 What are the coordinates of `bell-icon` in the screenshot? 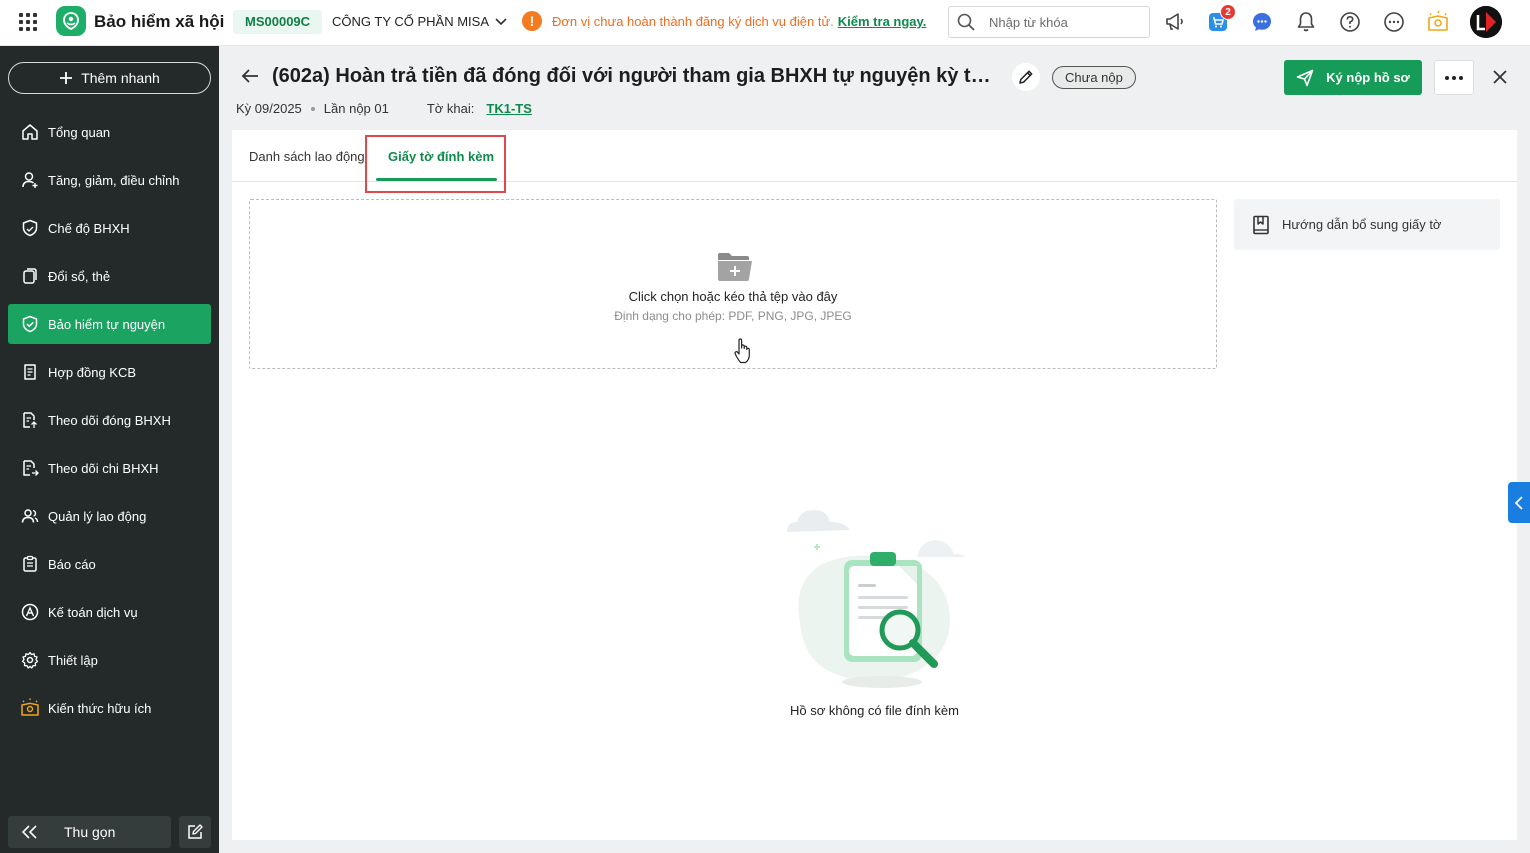 It's located at (1306, 22).